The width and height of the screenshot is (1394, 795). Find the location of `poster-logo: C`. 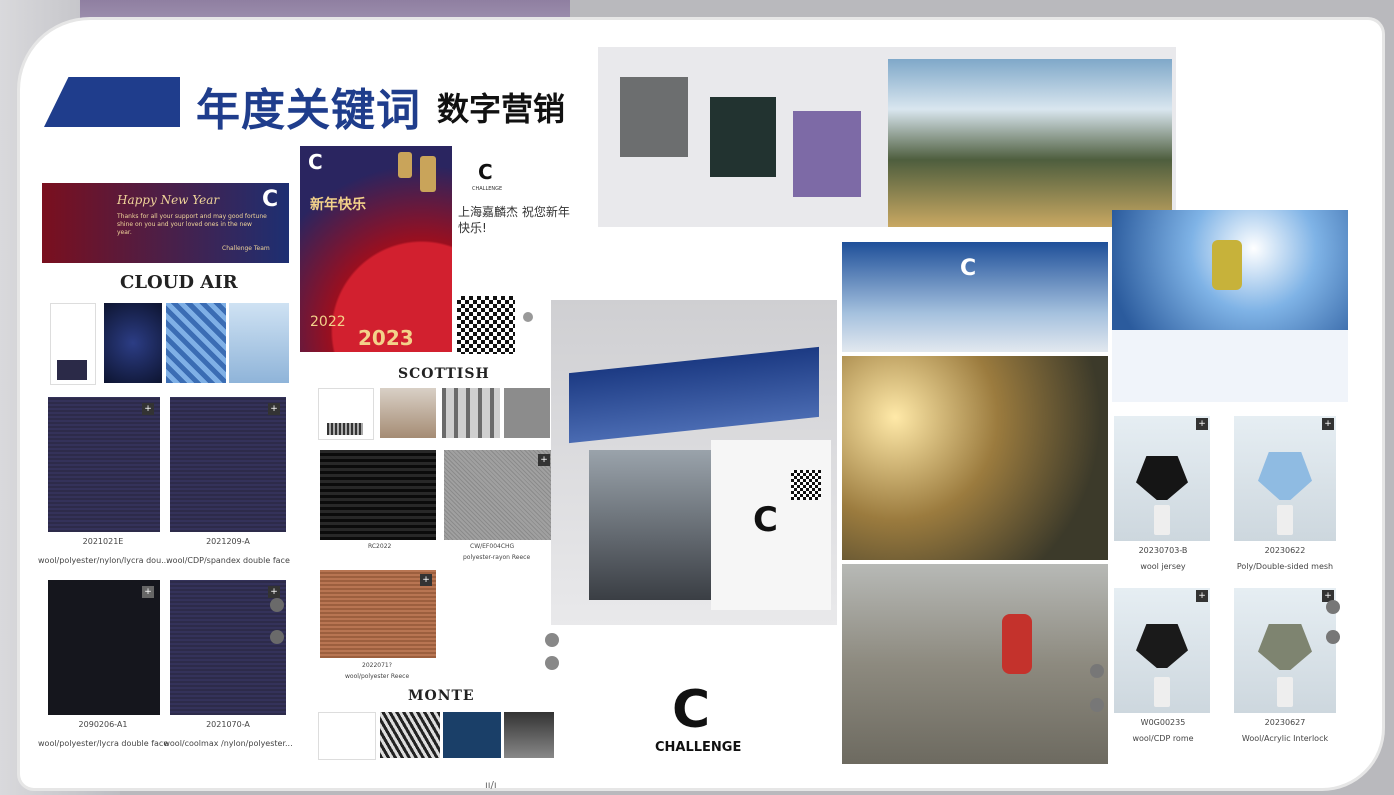

poster-logo: C is located at coordinates (315, 162).